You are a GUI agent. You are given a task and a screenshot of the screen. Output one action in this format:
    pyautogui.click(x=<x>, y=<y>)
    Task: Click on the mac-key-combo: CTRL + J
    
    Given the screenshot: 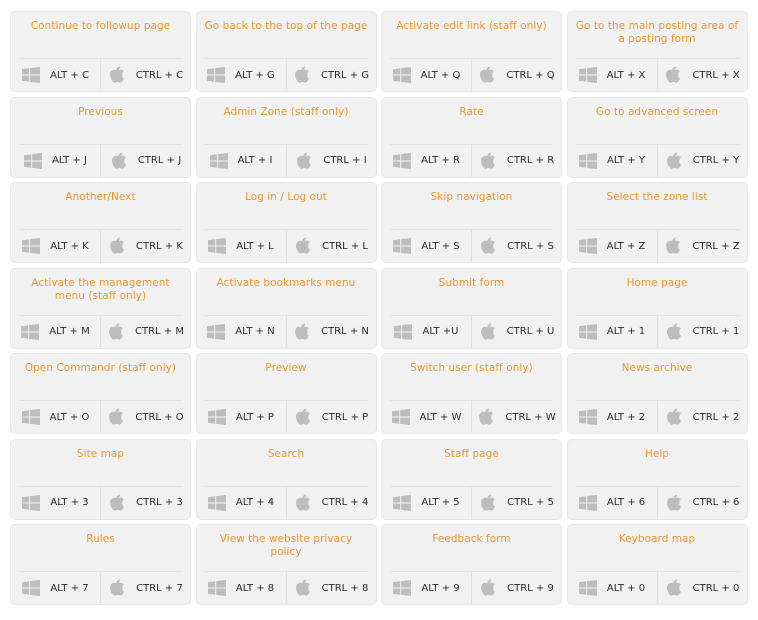 What is the action you would take?
    pyautogui.click(x=159, y=160)
    